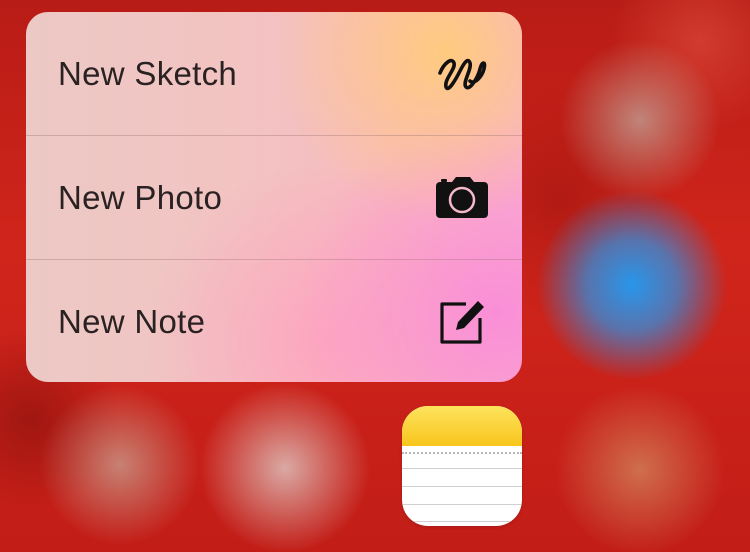 The height and width of the screenshot is (552, 750). I want to click on quick-action-label: New Sketch, so click(148, 73).